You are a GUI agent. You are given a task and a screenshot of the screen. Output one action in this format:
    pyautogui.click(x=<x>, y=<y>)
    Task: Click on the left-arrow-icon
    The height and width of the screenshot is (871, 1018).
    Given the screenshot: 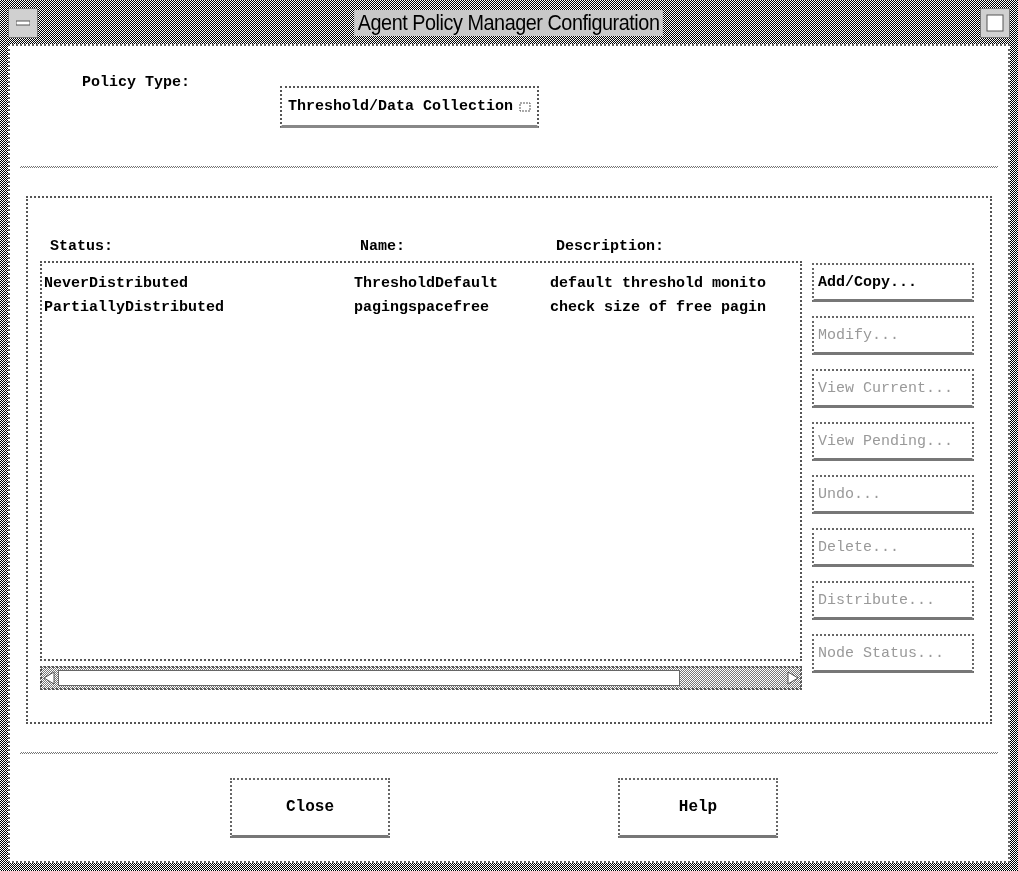 What is the action you would take?
    pyautogui.click(x=49, y=678)
    